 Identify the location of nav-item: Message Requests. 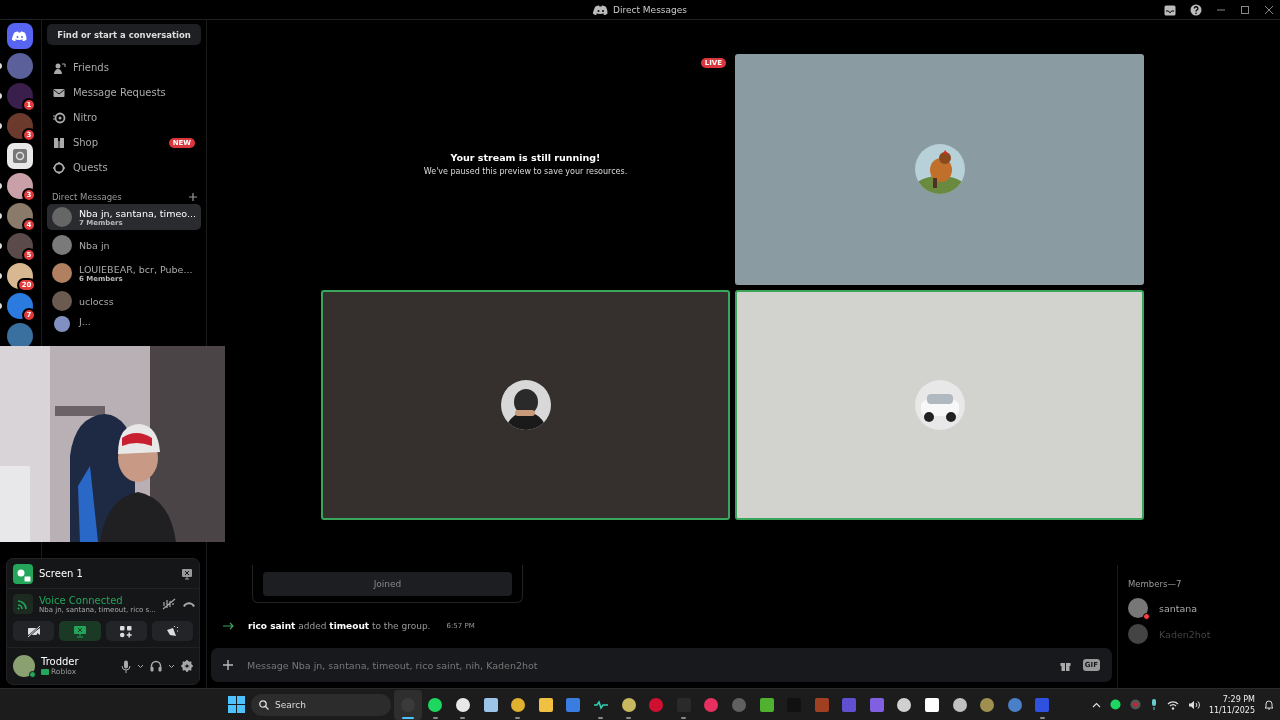
(123, 92).